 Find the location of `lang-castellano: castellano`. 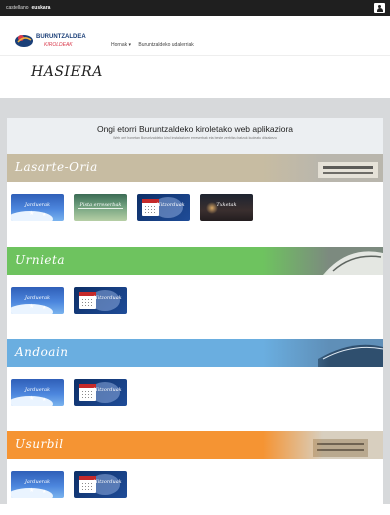

lang-castellano: castellano is located at coordinates (17, 8).